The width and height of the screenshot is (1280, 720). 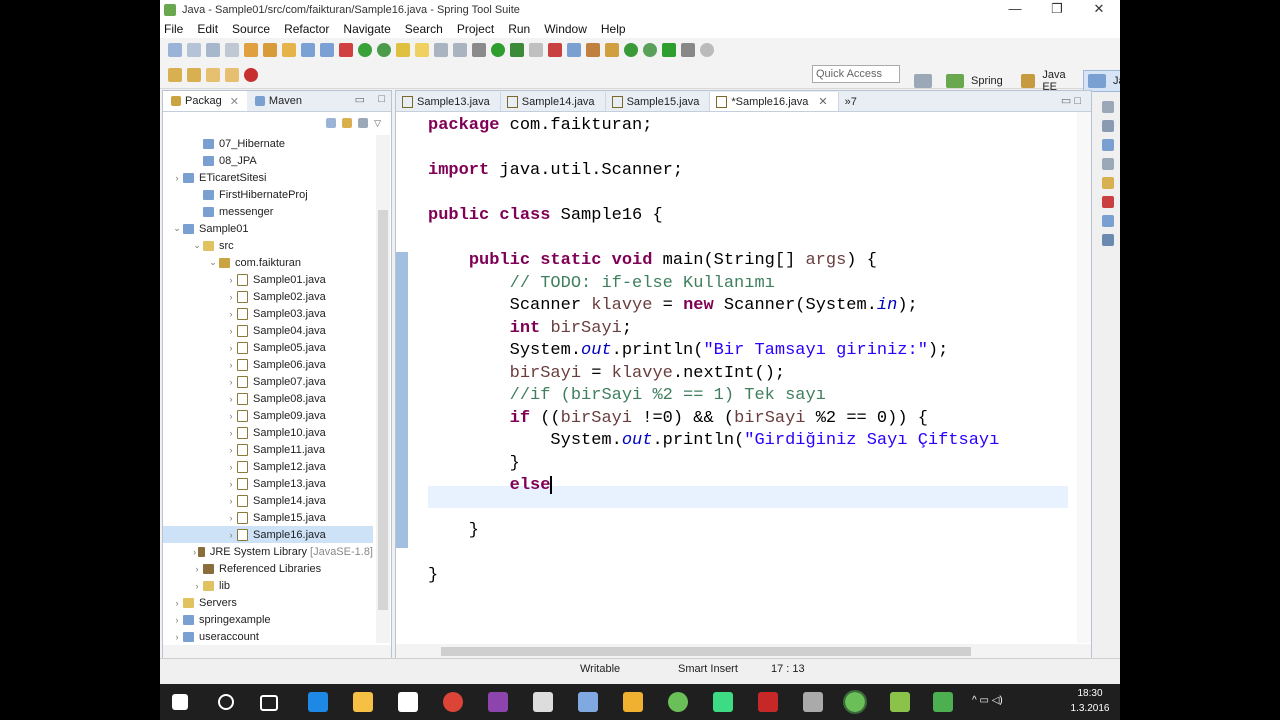 I want to click on clock-time: 18:30, so click(x=1090, y=693).